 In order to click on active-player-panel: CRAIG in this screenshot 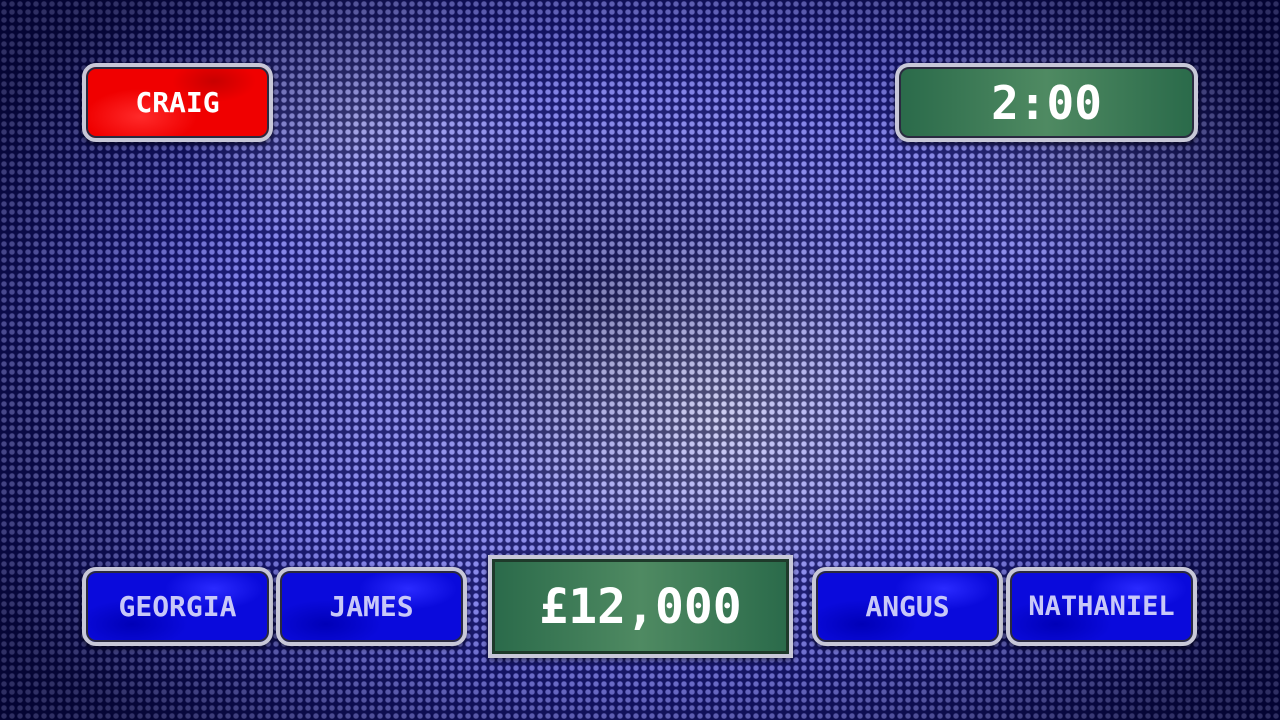, I will do `click(177, 102)`.